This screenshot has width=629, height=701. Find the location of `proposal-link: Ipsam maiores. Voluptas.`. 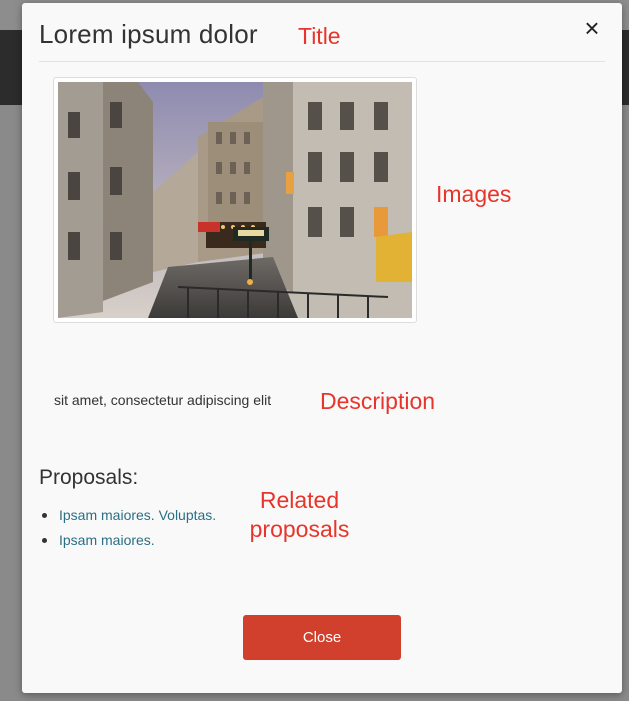

proposal-link: Ipsam maiores. Voluptas. is located at coordinates (137, 515).